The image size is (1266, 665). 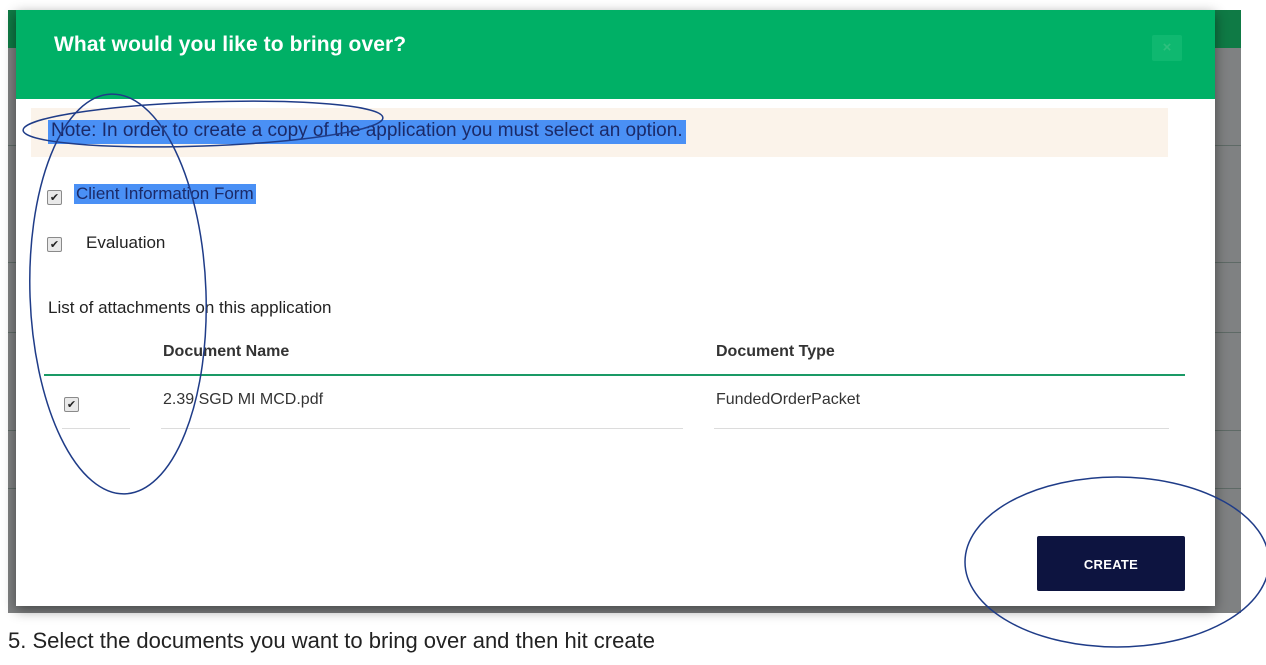 What do you see at coordinates (54, 244) in the screenshot?
I see `evaluation-checkbox: ✔` at bounding box center [54, 244].